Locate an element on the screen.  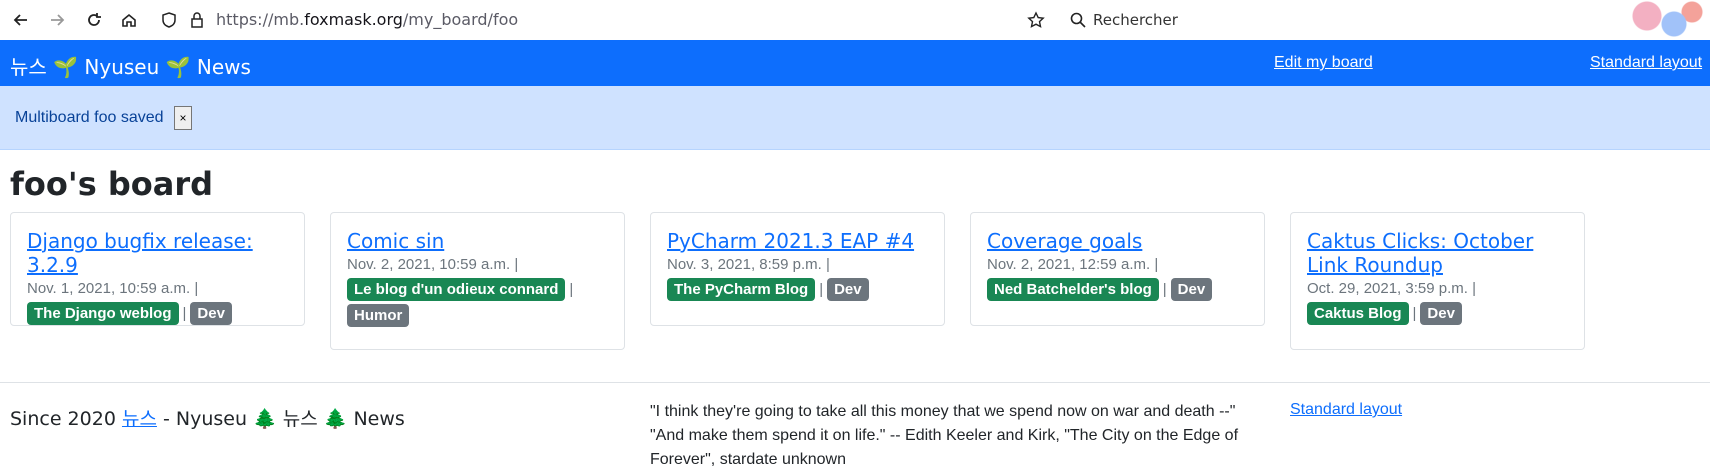
search-icon is located at coordinates (1078, 20).